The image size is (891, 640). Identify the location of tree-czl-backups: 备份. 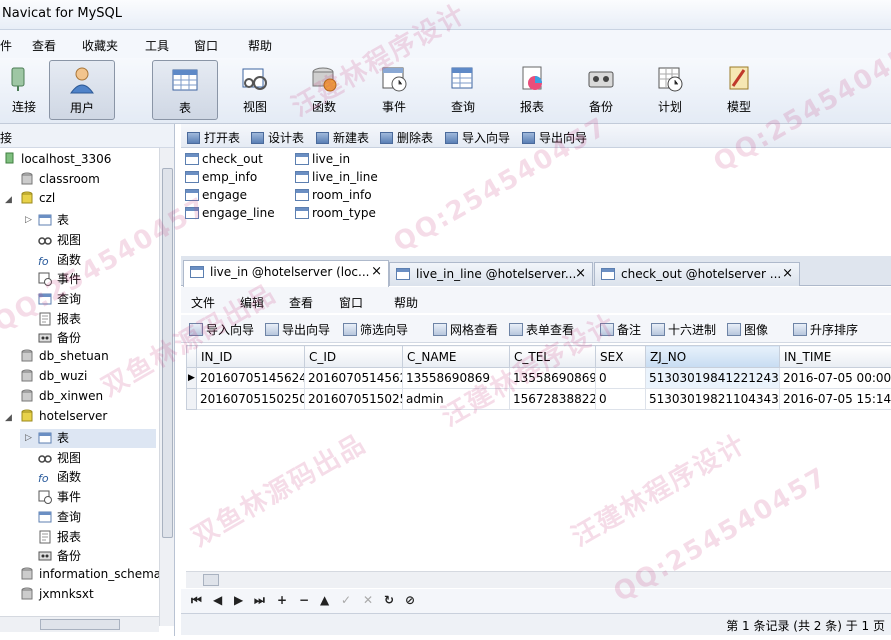
(59, 338).